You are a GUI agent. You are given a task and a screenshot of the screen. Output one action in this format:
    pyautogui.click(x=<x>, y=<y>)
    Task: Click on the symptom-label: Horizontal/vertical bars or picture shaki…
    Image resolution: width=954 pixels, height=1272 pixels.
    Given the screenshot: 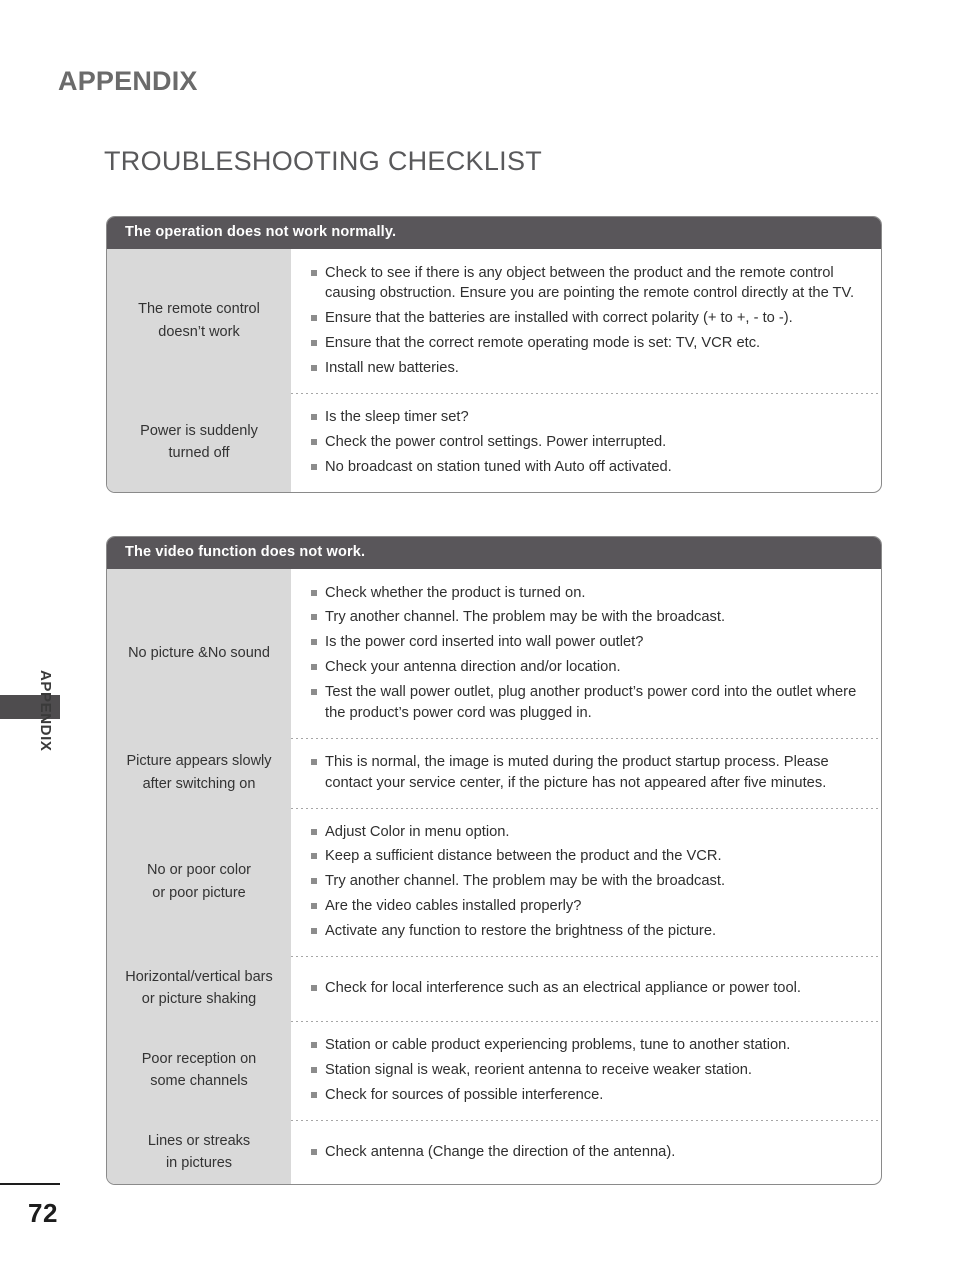 What is the action you would take?
    pyautogui.click(x=199, y=988)
    